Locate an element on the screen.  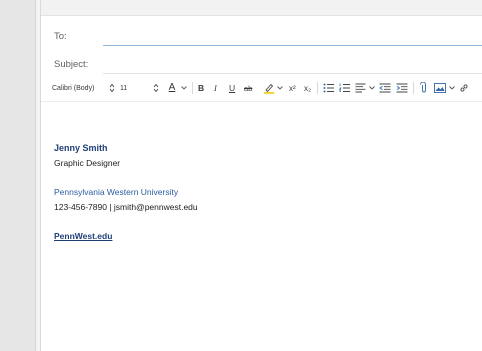
signature-website-link: PennWest.edu is located at coordinates (83, 236).